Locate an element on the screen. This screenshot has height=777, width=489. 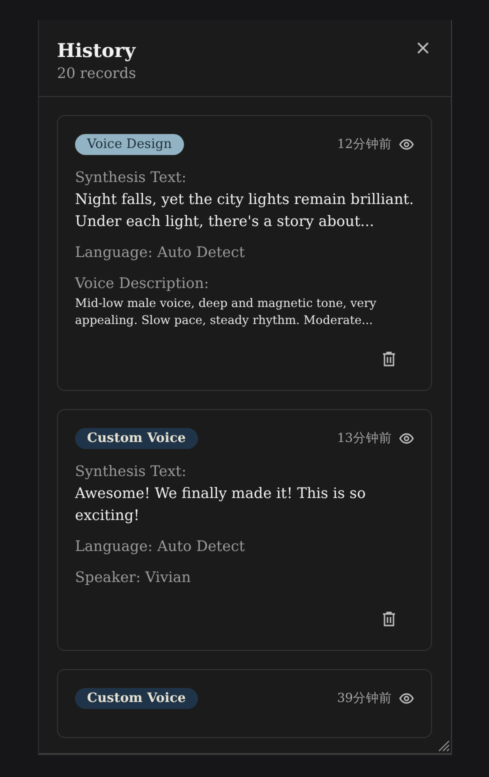
timestamp: 39分钟前 is located at coordinates (364, 698).